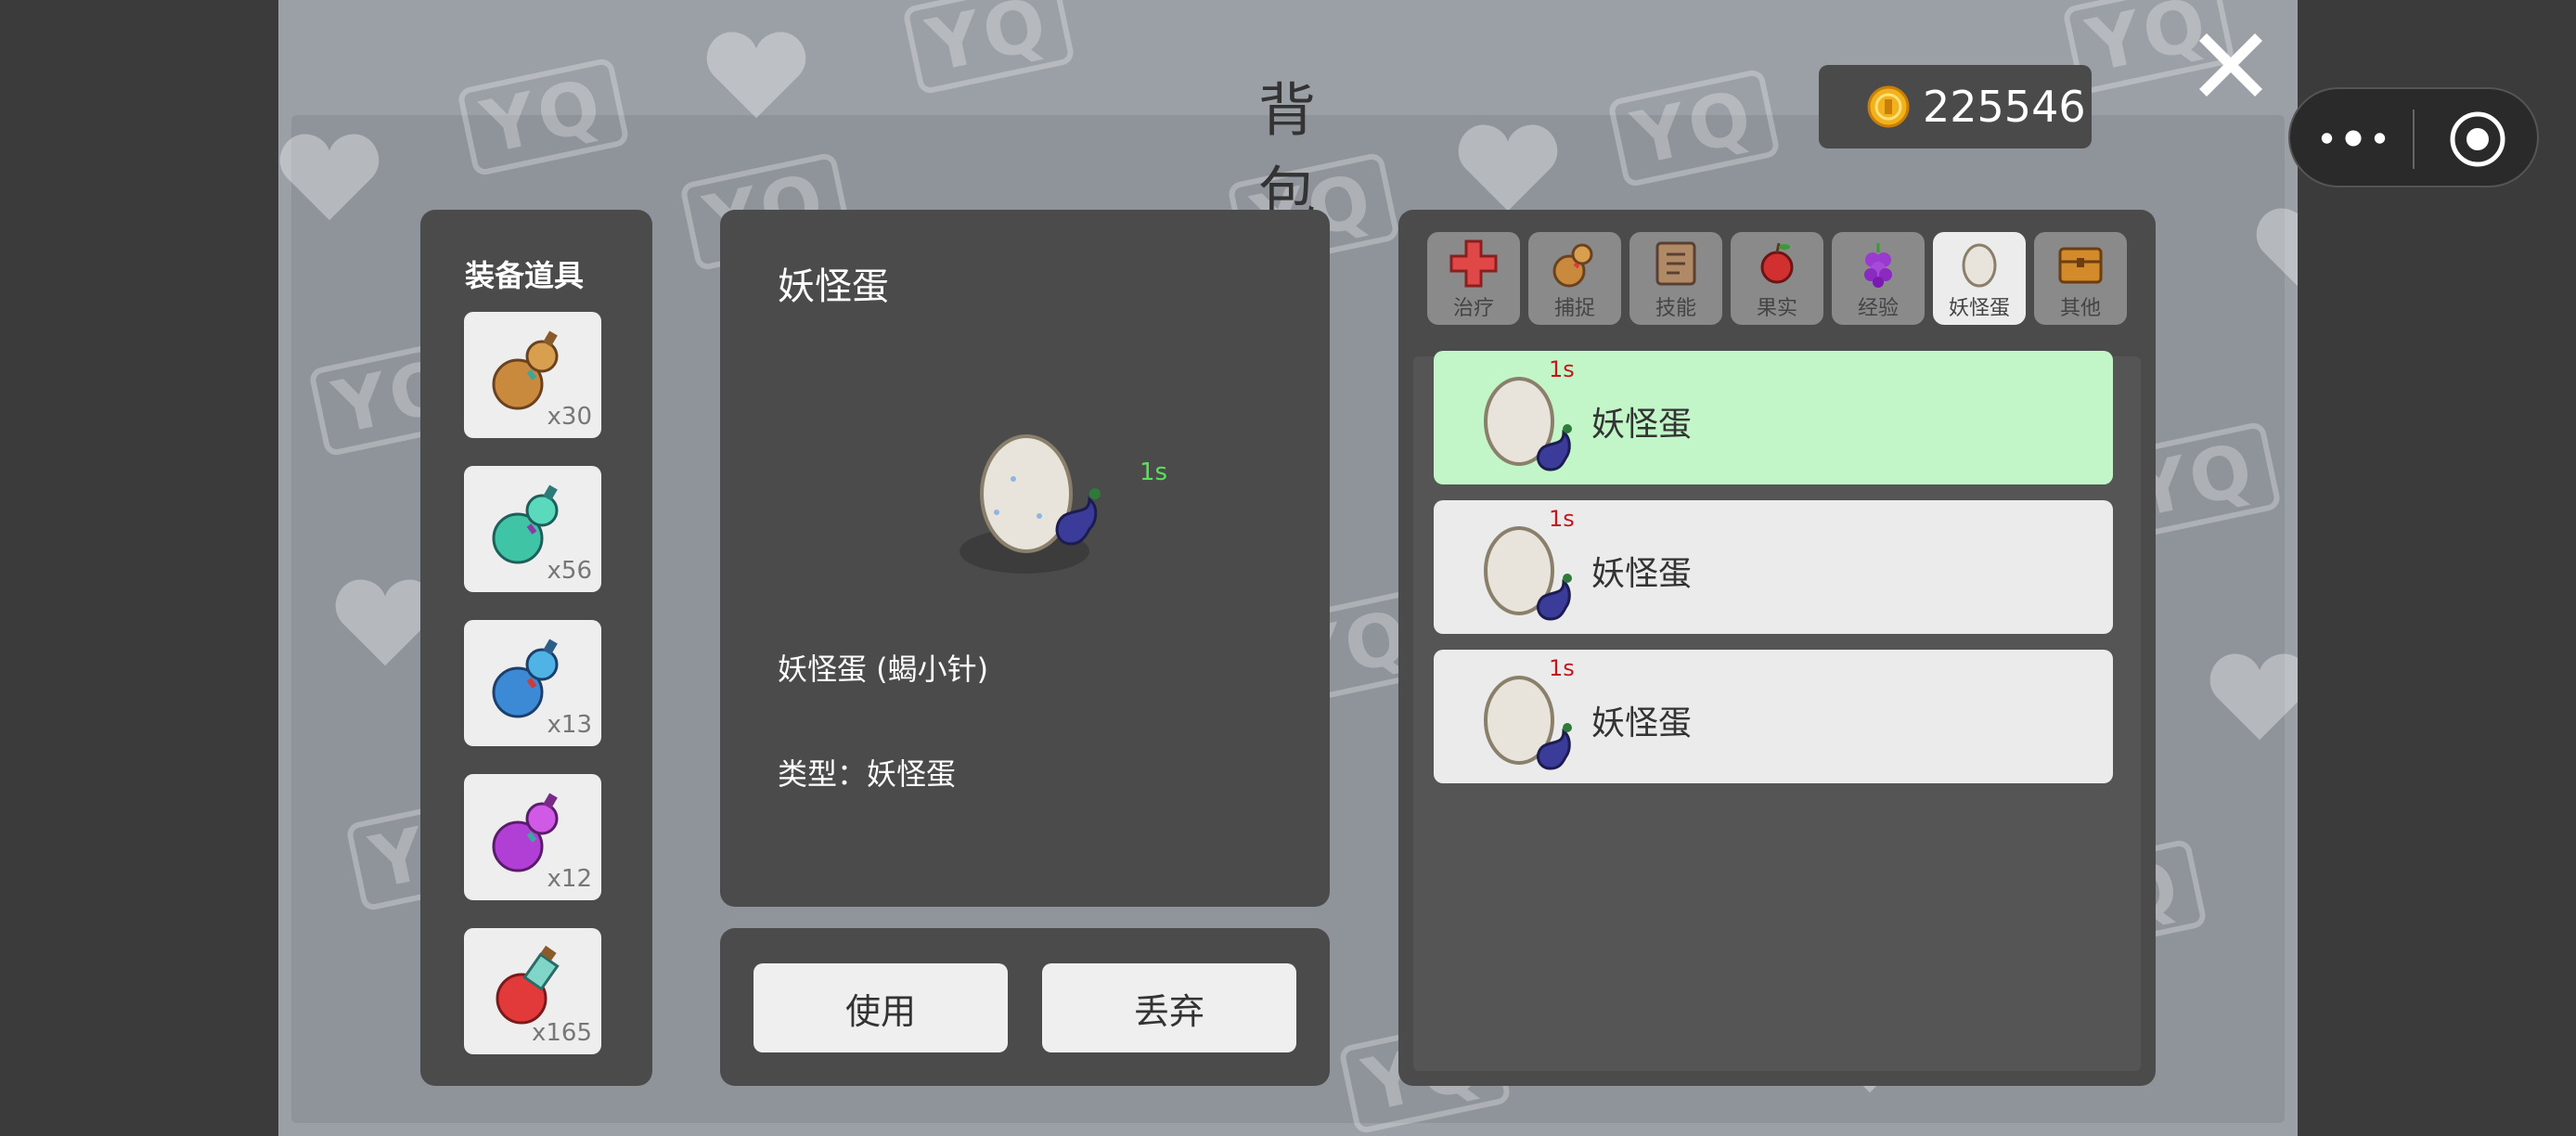  Describe the element at coordinates (2080, 308) in the screenshot. I see `tab-label: 其他` at that location.